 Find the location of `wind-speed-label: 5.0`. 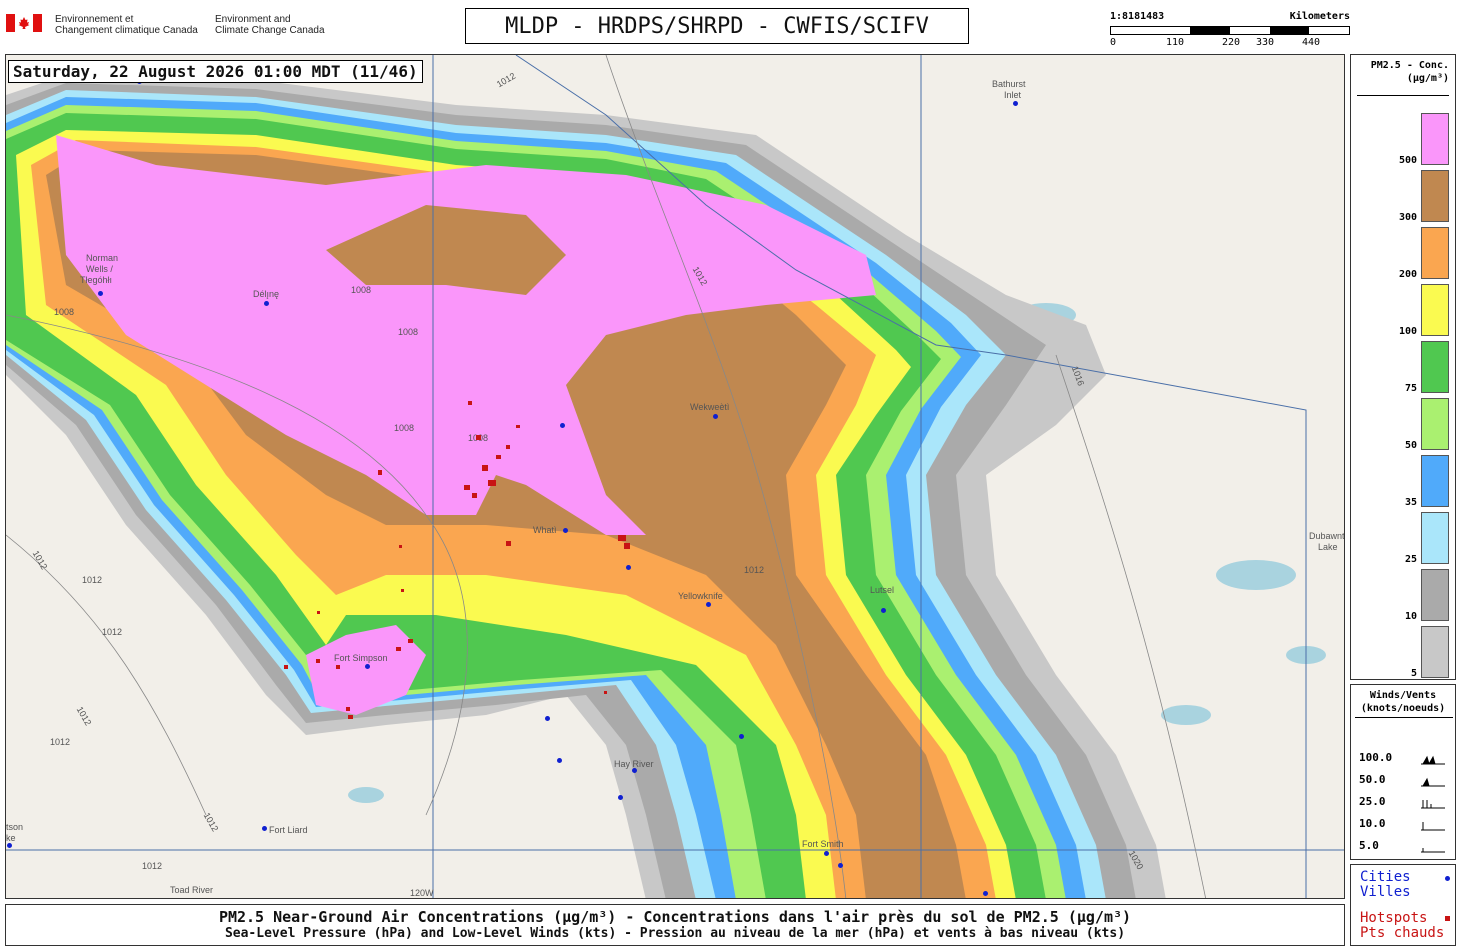

wind-speed-label: 5.0 is located at coordinates (1369, 845).